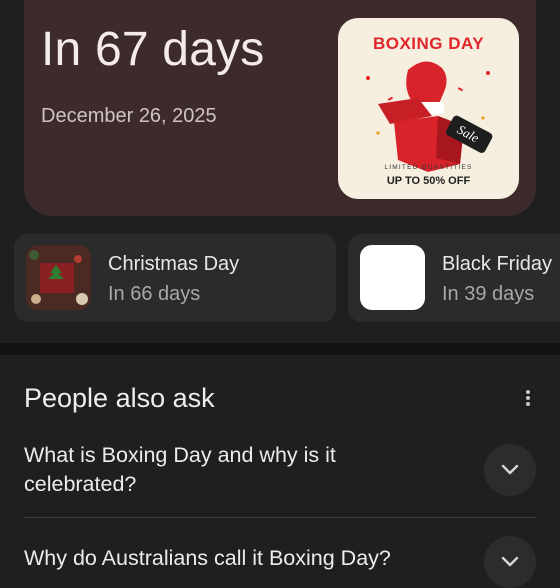 The height and width of the screenshot is (588, 560). I want to click on section-divider, so click(280, 349).